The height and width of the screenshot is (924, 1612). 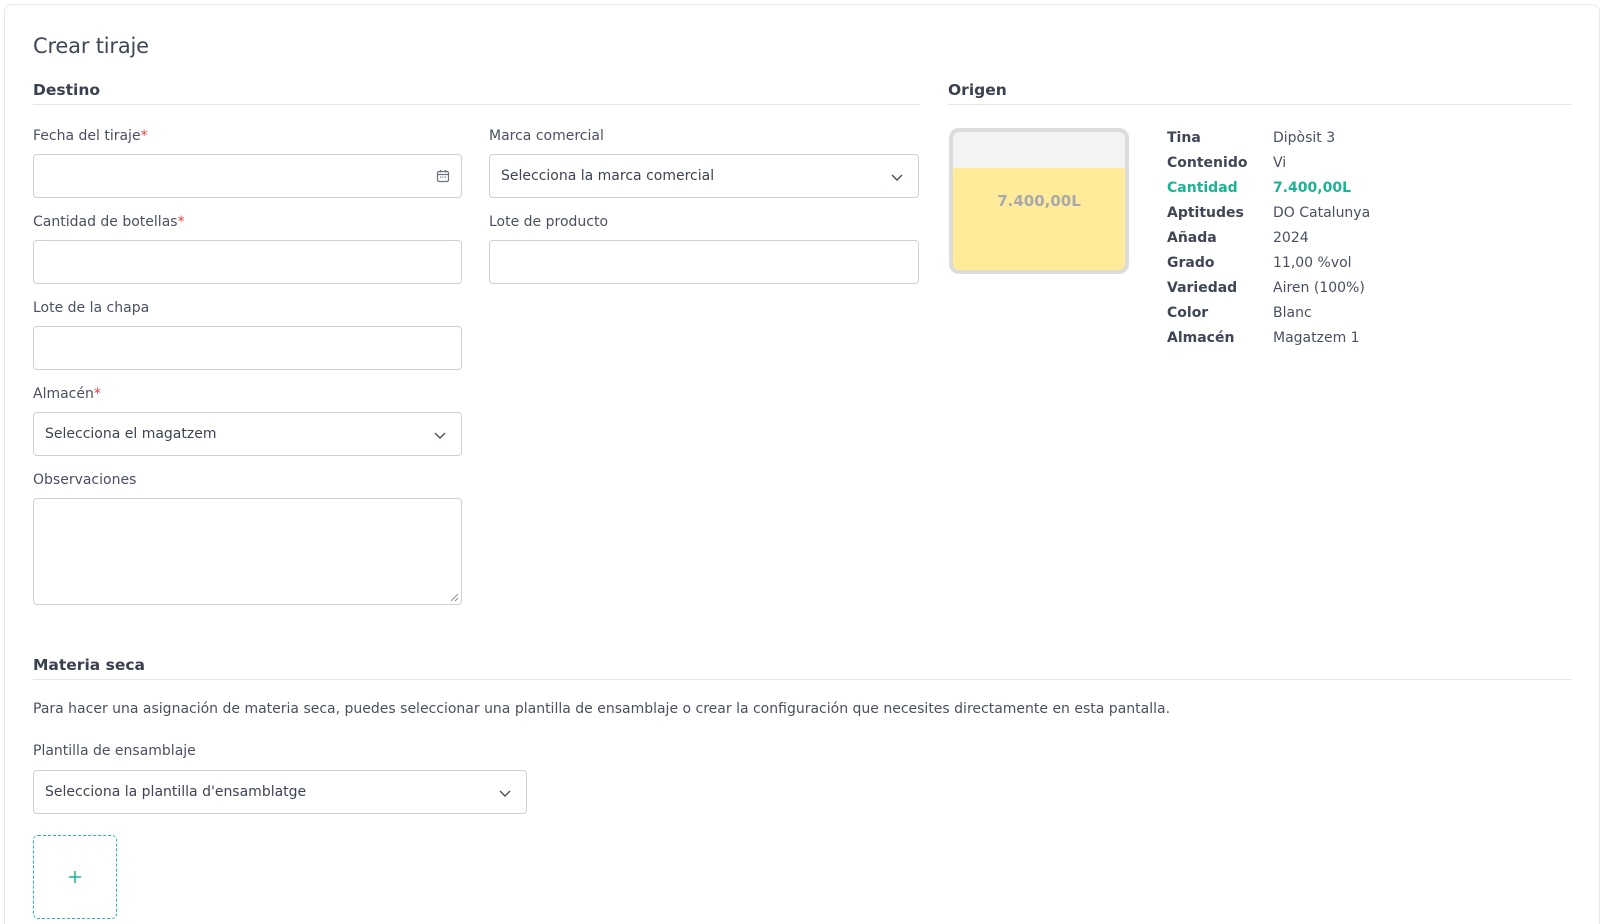 What do you see at coordinates (114, 751) in the screenshot?
I see `plantilla-label: Plantilla de ensamblaje` at bounding box center [114, 751].